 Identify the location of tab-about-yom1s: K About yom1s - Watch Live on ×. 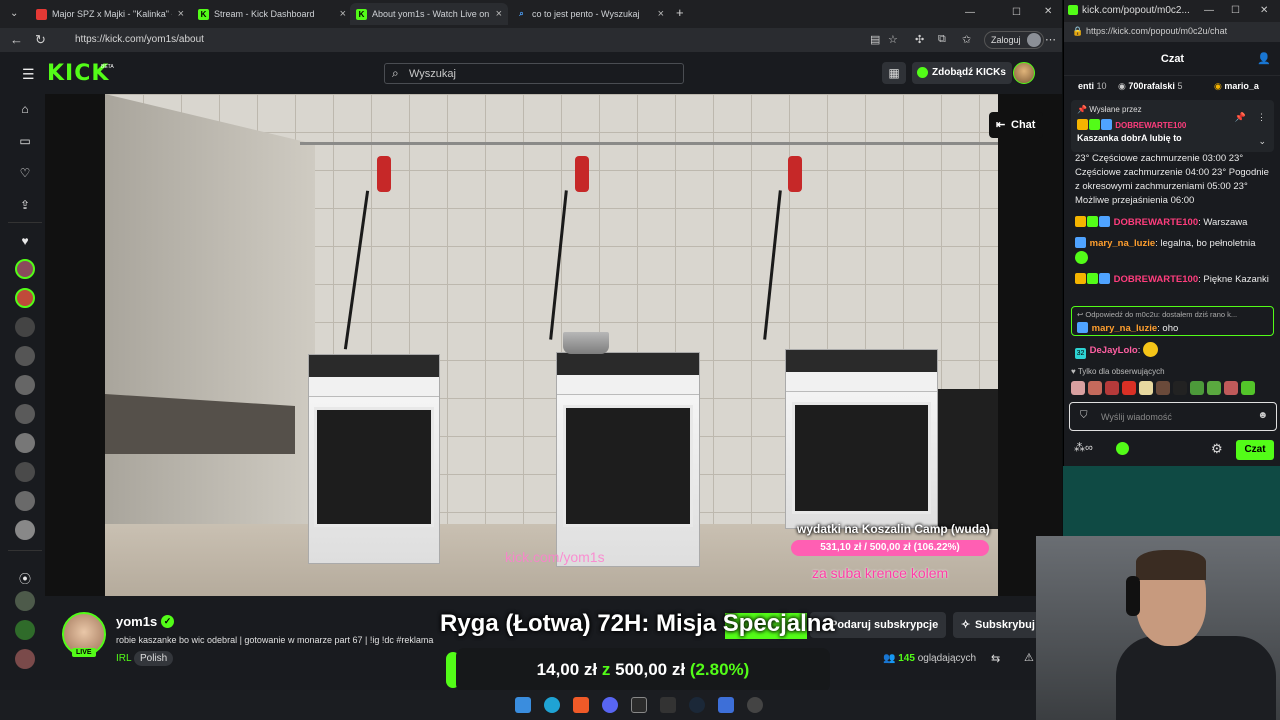
(429, 14).